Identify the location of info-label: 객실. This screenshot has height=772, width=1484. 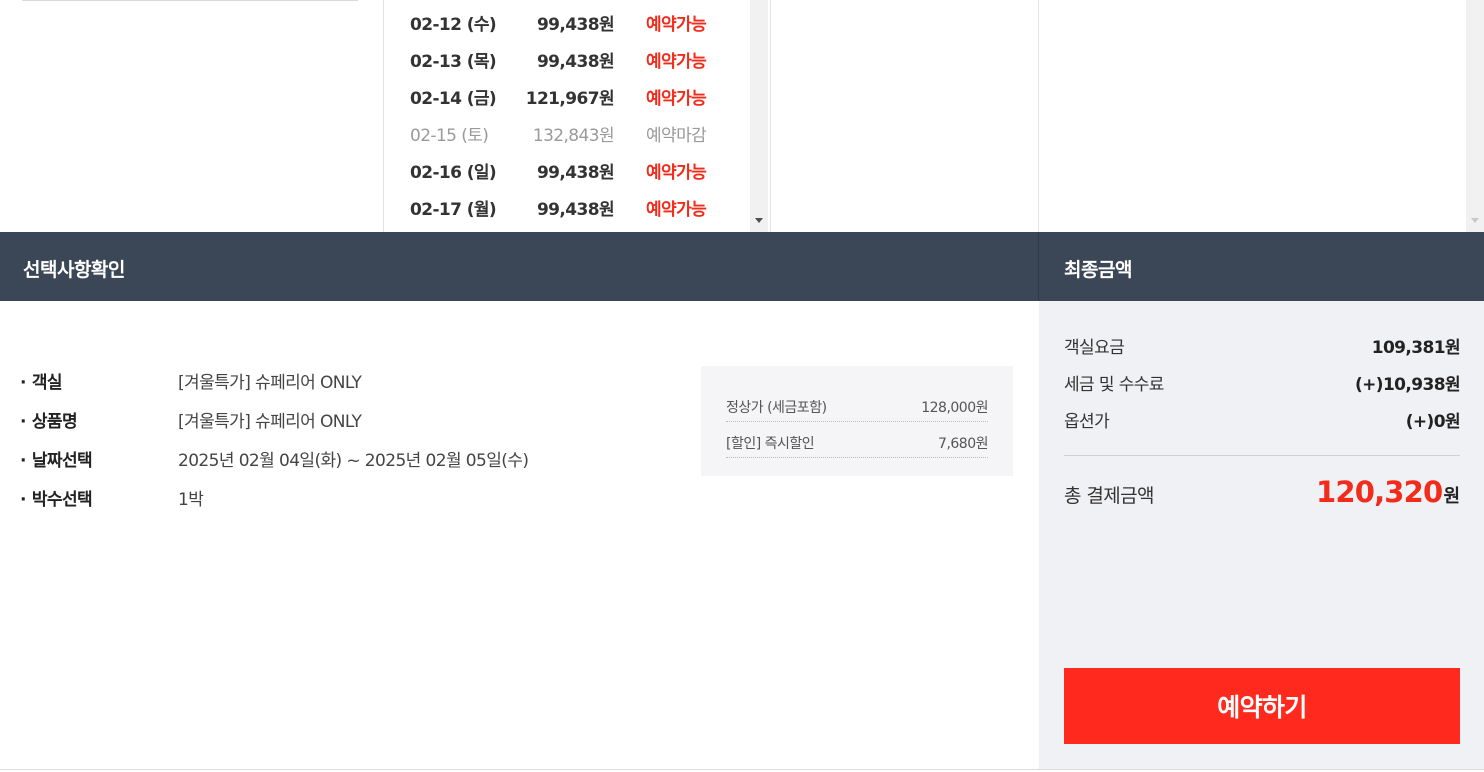
(41, 380).